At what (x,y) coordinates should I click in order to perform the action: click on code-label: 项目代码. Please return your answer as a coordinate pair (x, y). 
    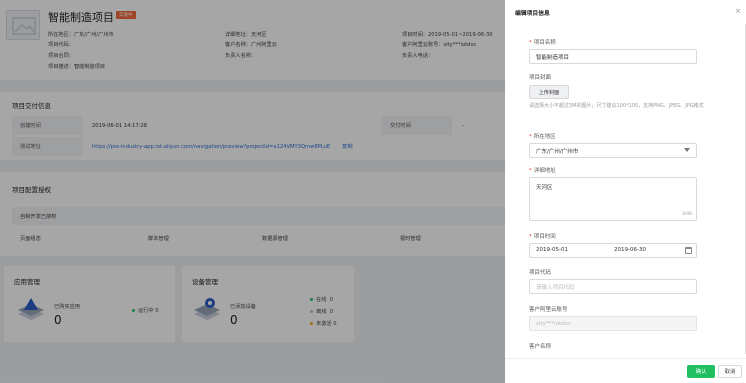
    Looking at the image, I should click on (540, 273).